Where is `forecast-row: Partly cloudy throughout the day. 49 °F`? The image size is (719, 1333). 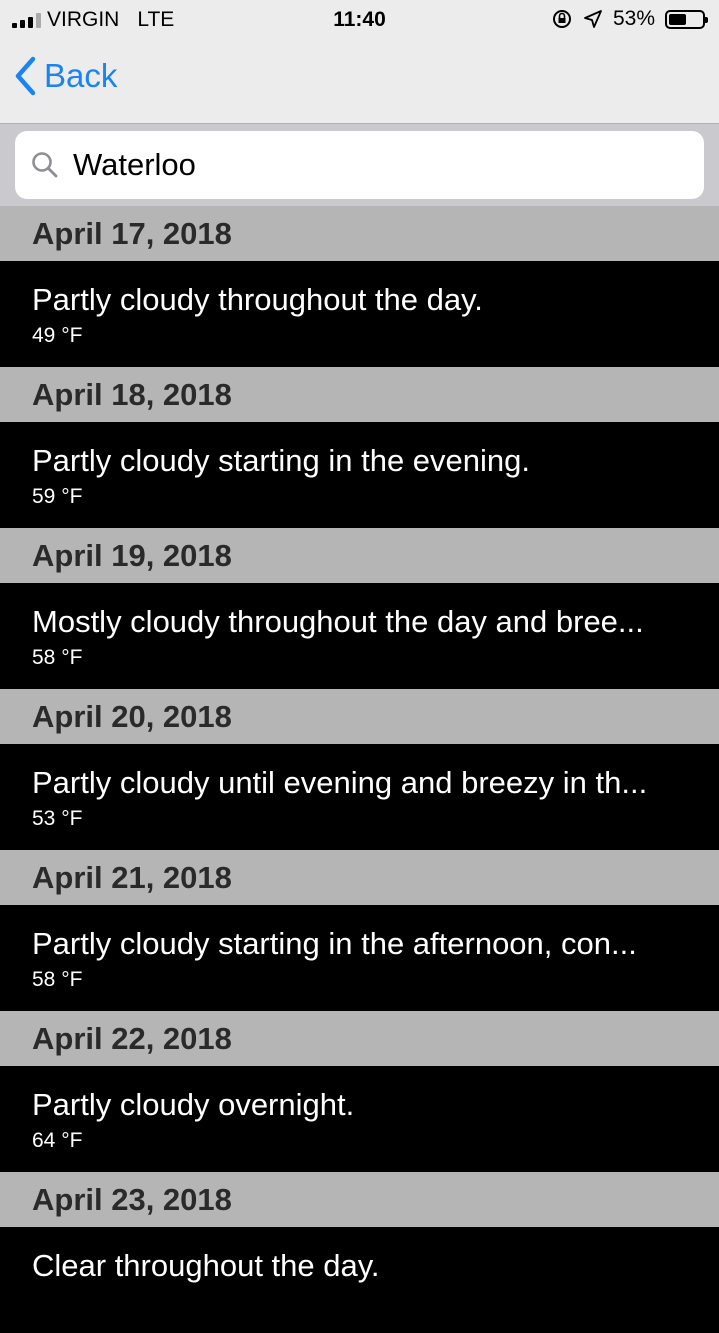 forecast-row: Partly cloudy throughout the day. 49 °F is located at coordinates (359, 314).